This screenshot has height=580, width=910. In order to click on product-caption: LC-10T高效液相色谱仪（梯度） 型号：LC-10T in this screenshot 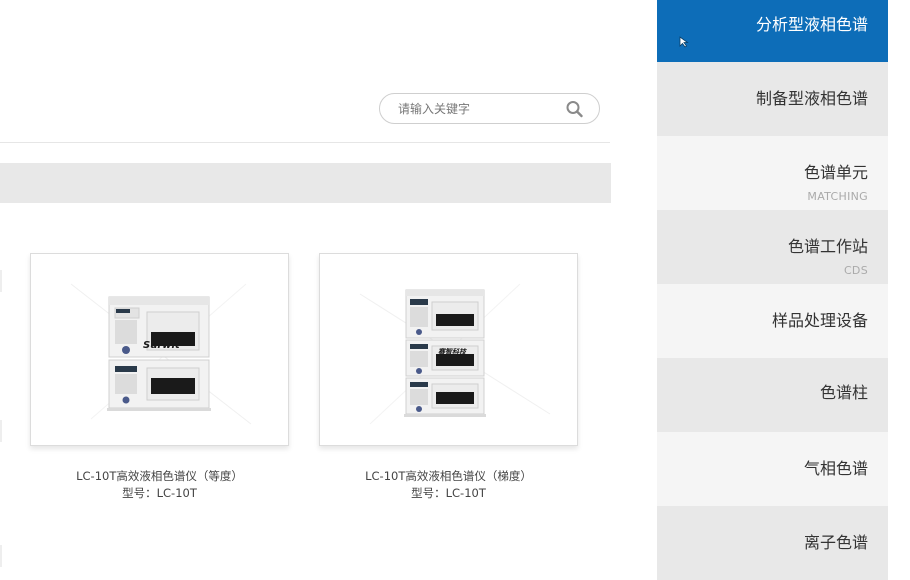, I will do `click(448, 485)`.